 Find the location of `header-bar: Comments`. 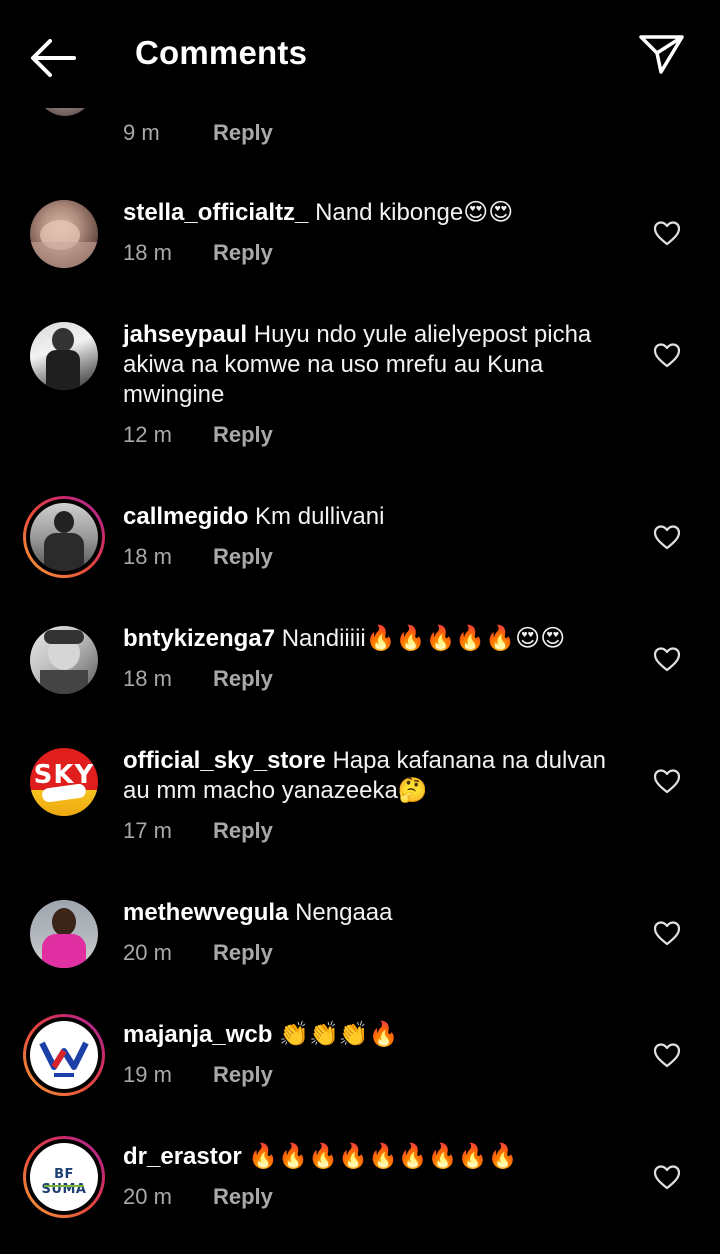

header-bar: Comments is located at coordinates (360, 54).